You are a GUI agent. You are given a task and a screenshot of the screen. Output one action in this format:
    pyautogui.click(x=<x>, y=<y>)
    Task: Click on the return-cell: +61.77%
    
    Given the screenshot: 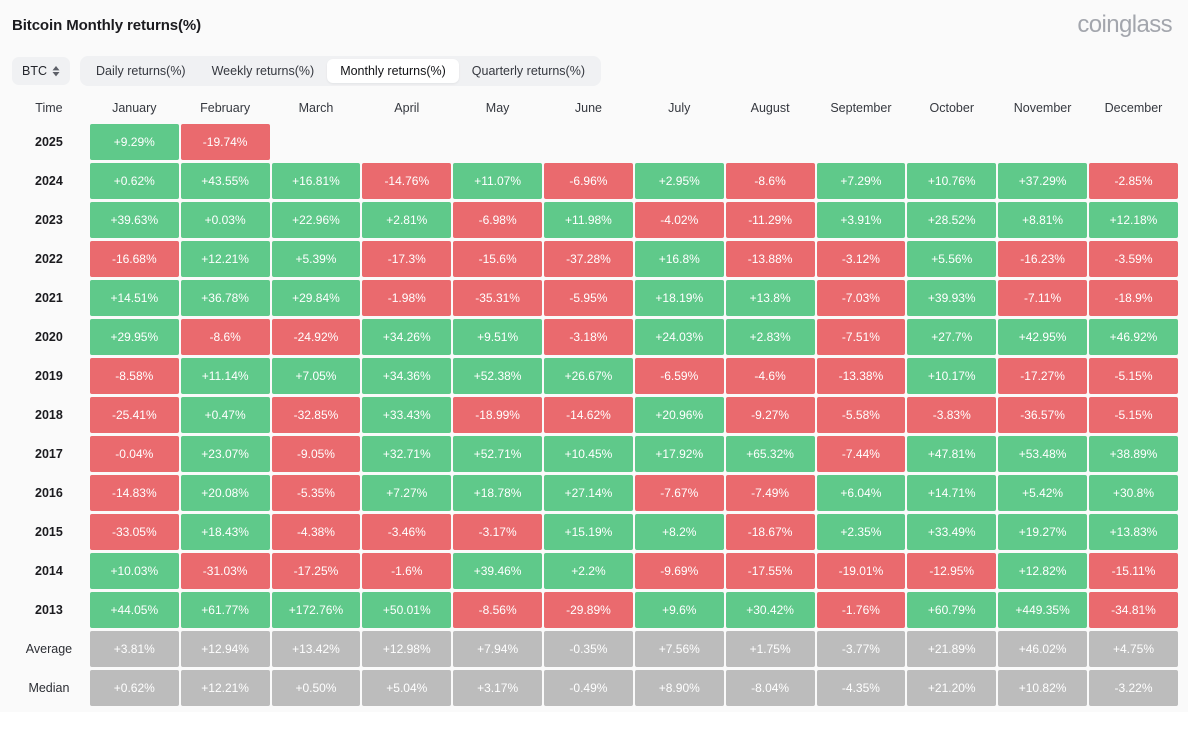 What is the action you would take?
    pyautogui.click(x=225, y=610)
    